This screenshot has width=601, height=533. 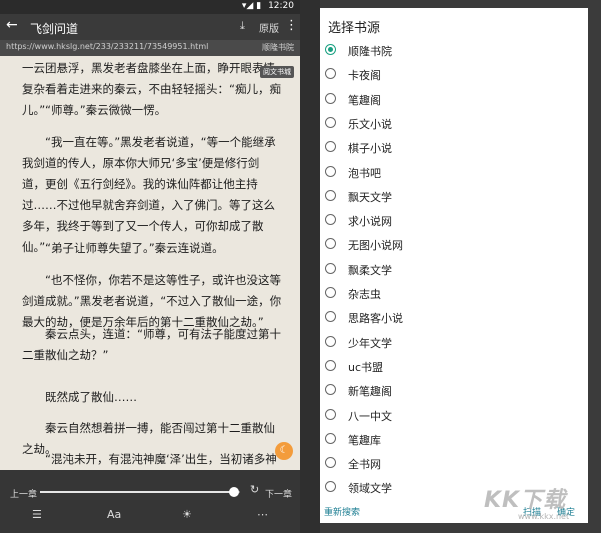 What do you see at coordinates (370, 149) in the screenshot?
I see `source-option-label: 棋子小说` at bounding box center [370, 149].